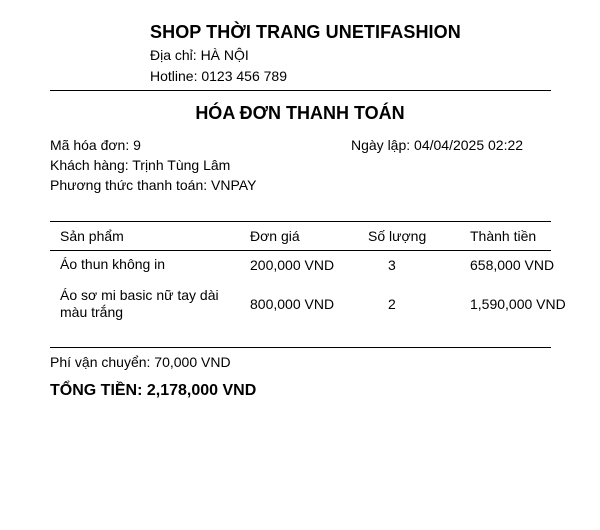 Image resolution: width=600 pixels, height=530 pixels. Describe the element at coordinates (503, 235) in the screenshot. I see `header-line-total: Thành tiền` at that location.